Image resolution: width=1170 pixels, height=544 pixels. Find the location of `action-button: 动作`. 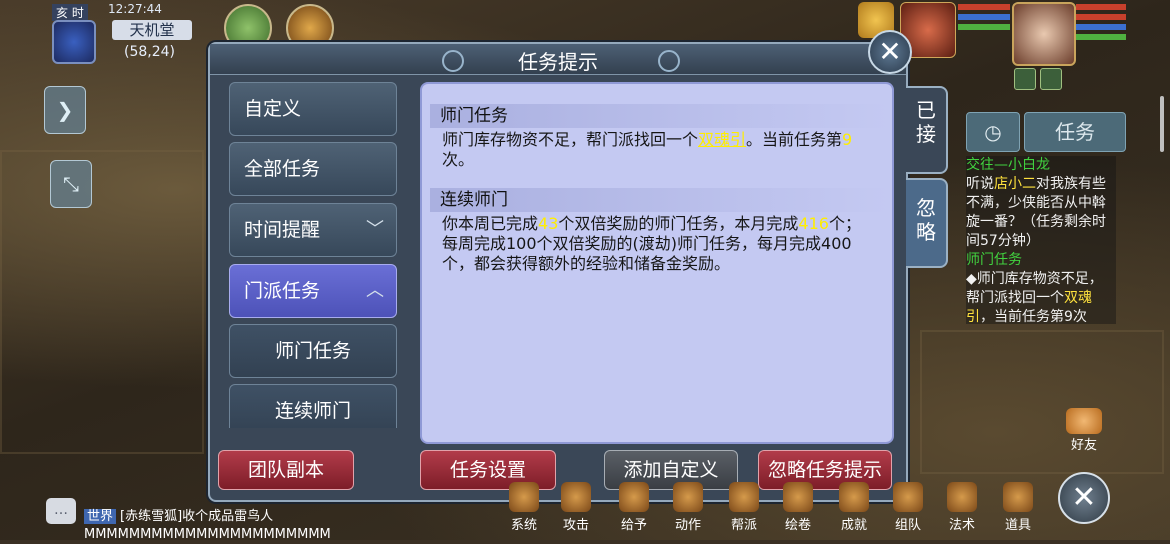

action-button: 动作 is located at coordinates (688, 510).